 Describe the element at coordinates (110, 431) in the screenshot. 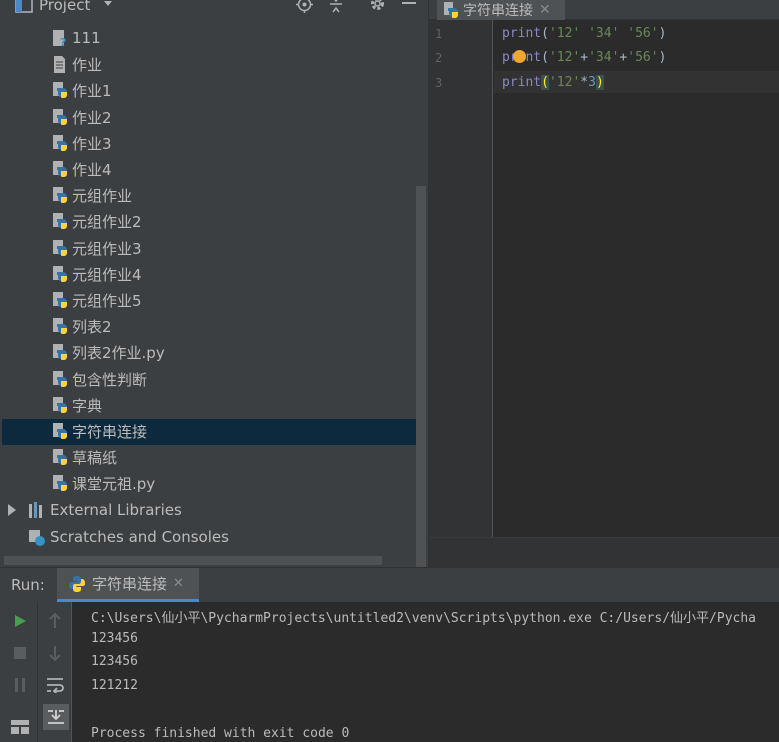

I see `tree-item-label: 字符串连接` at that location.